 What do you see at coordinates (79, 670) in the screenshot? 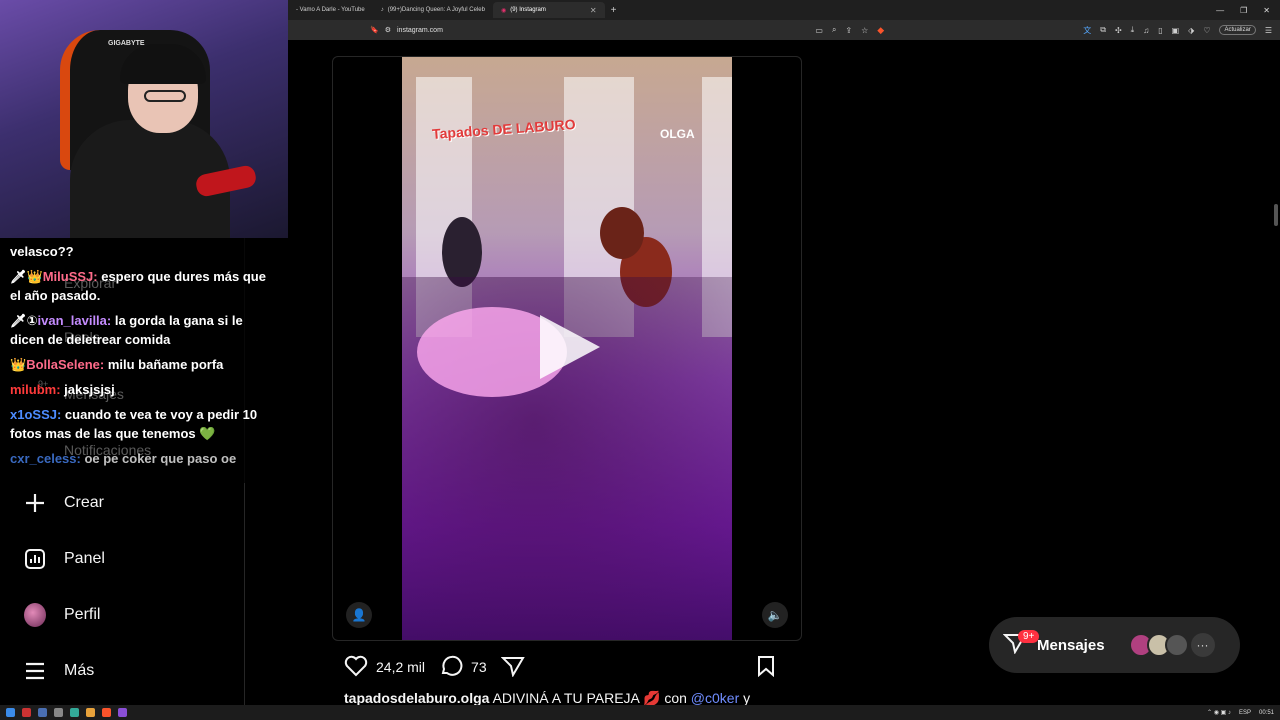
I see `sidebar-item-label: Más` at bounding box center [79, 670].